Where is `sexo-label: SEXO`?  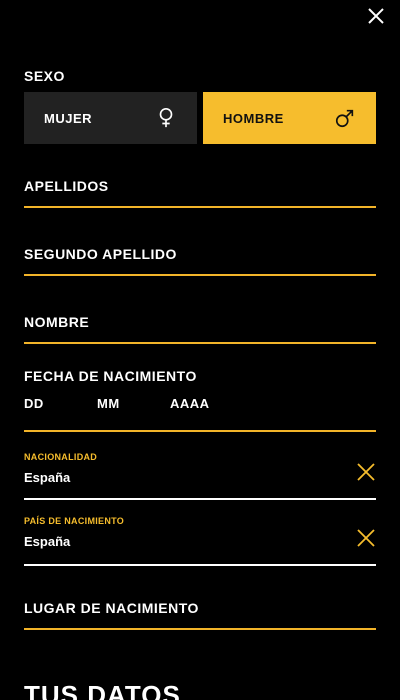 sexo-label: SEXO is located at coordinates (44, 76).